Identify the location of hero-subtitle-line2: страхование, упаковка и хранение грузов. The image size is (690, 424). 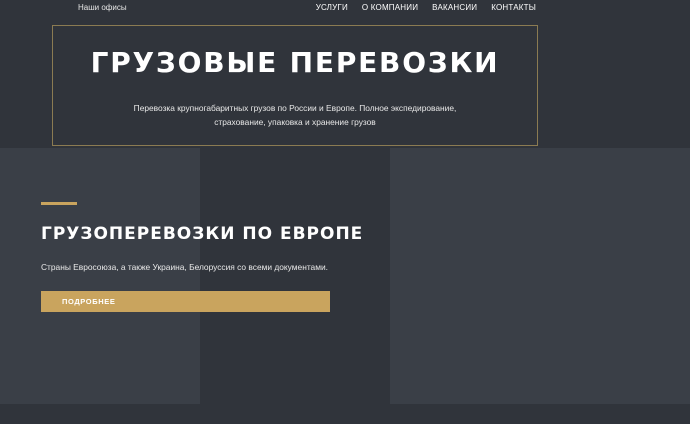
(295, 122).